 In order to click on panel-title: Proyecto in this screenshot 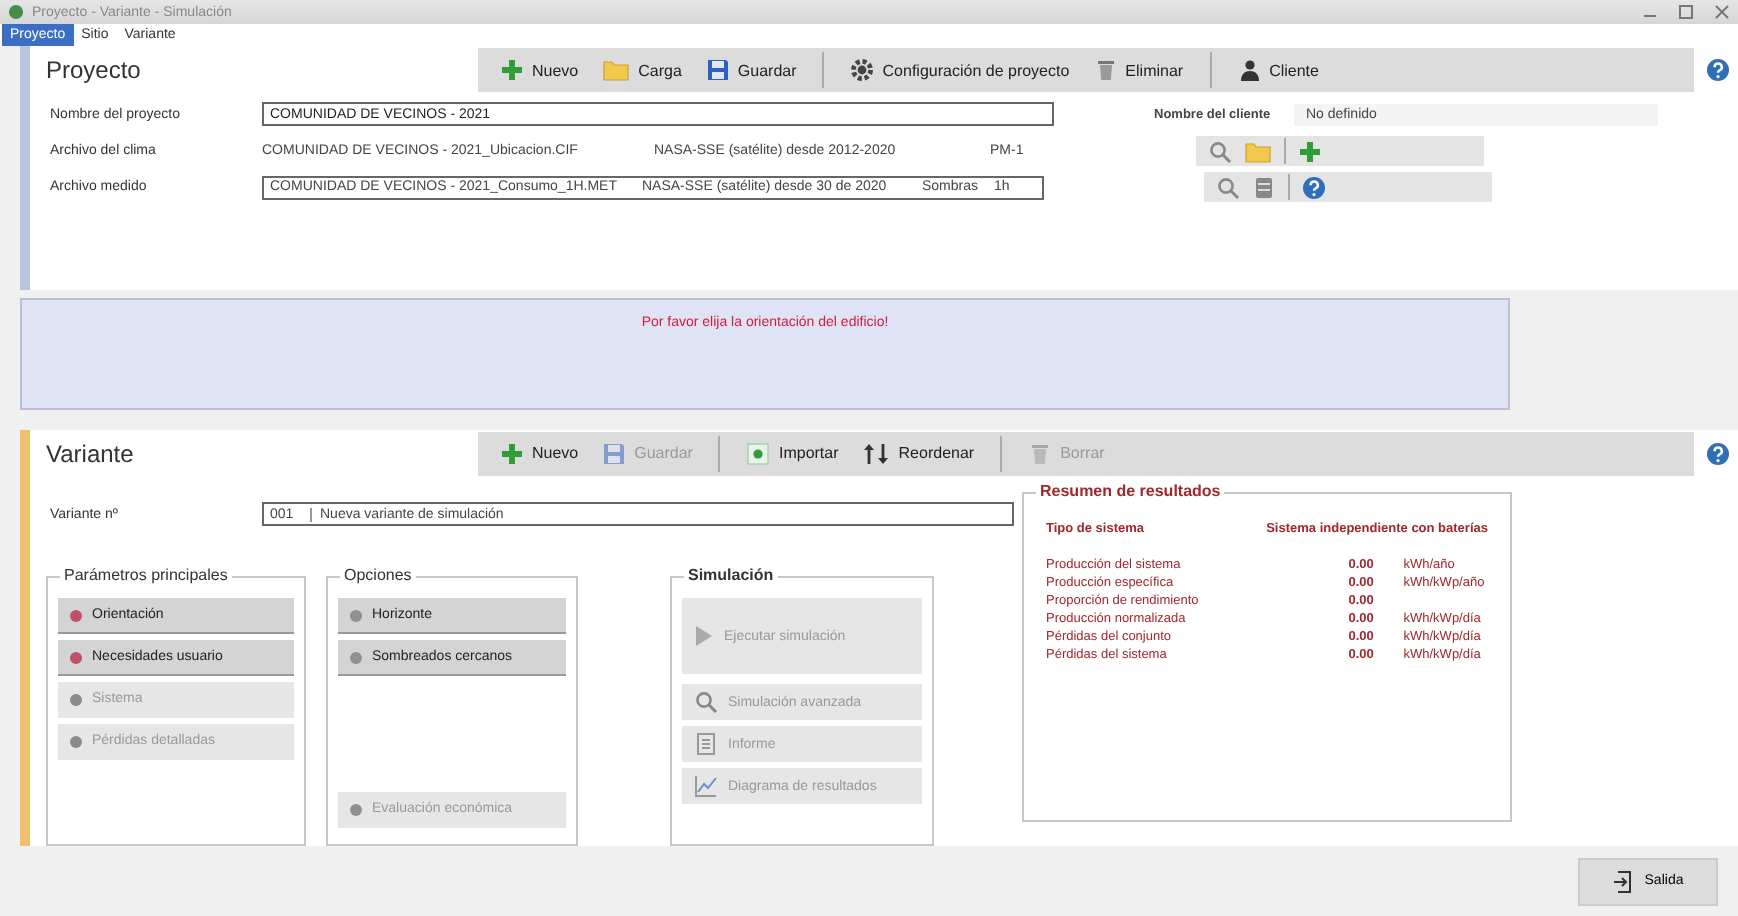, I will do `click(93, 70)`.